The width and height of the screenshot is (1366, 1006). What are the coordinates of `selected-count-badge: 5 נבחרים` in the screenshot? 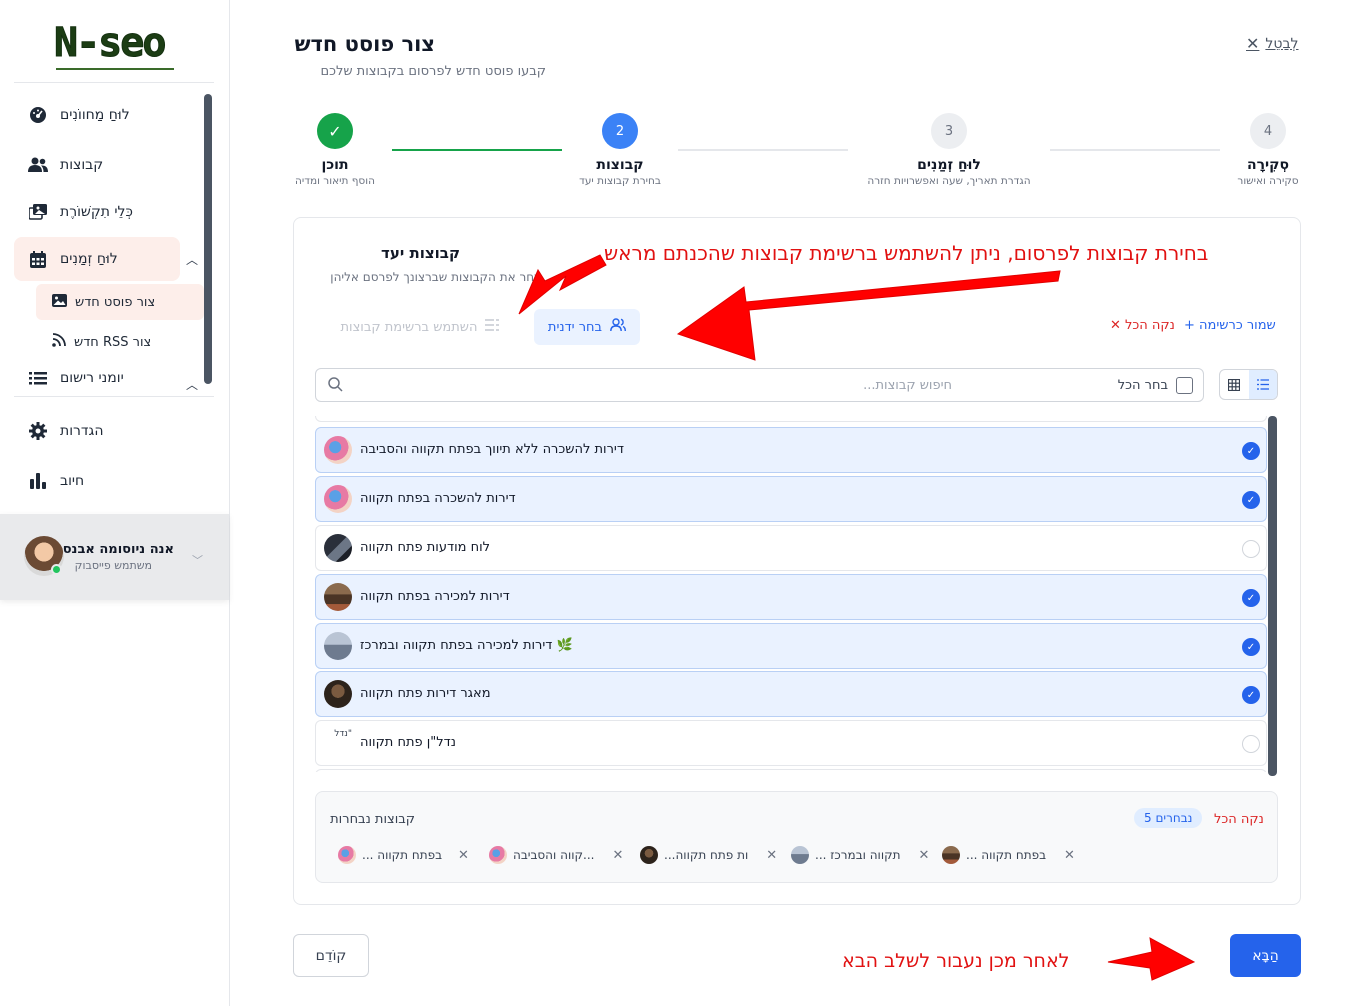 It's located at (1168, 818).